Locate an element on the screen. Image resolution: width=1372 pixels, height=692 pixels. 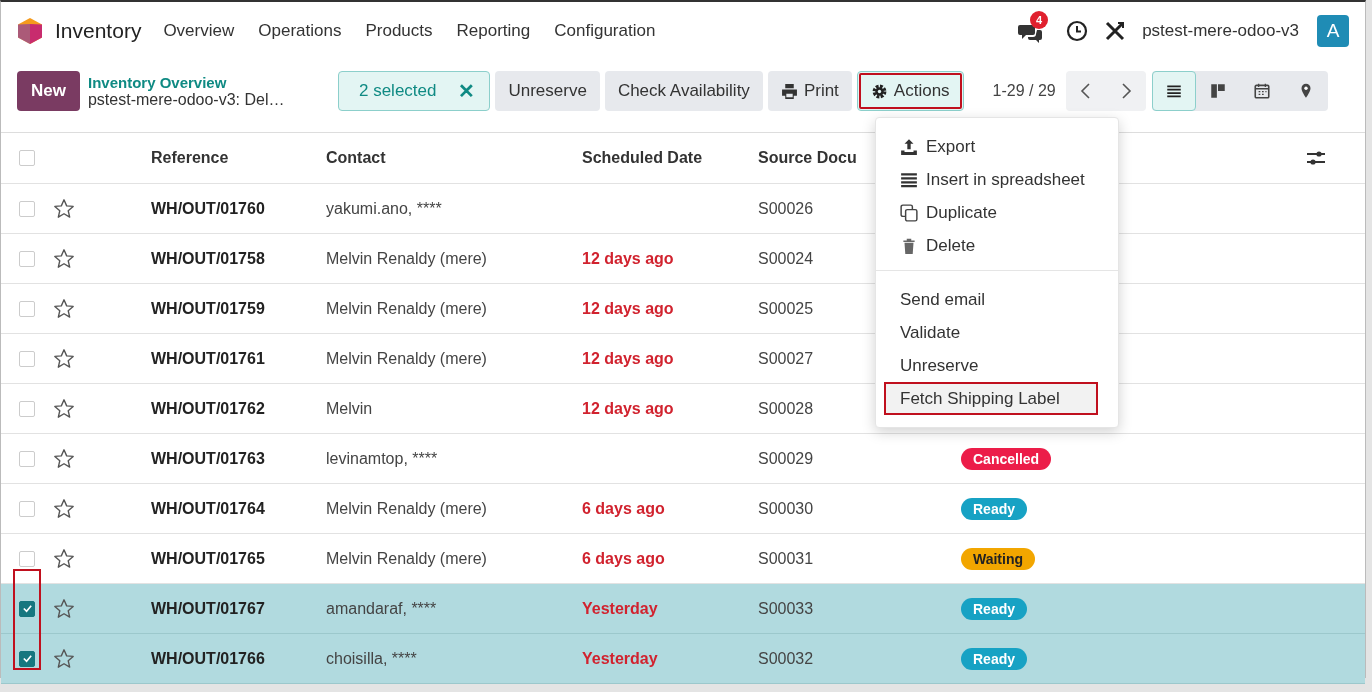
source-document-cell: S00025 is located at coordinates (786, 308).